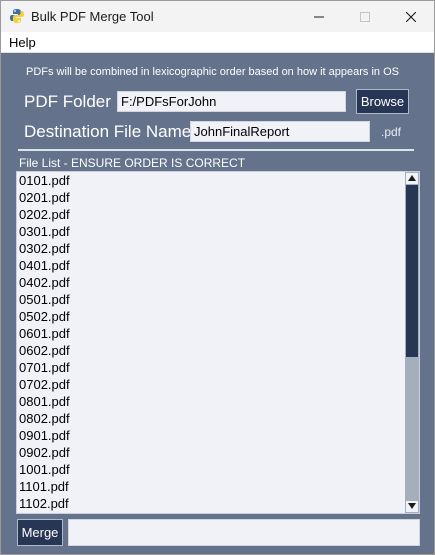 Image resolution: width=435 pixels, height=555 pixels. I want to click on destination-file-input: JohnFinalReport, so click(280, 131).